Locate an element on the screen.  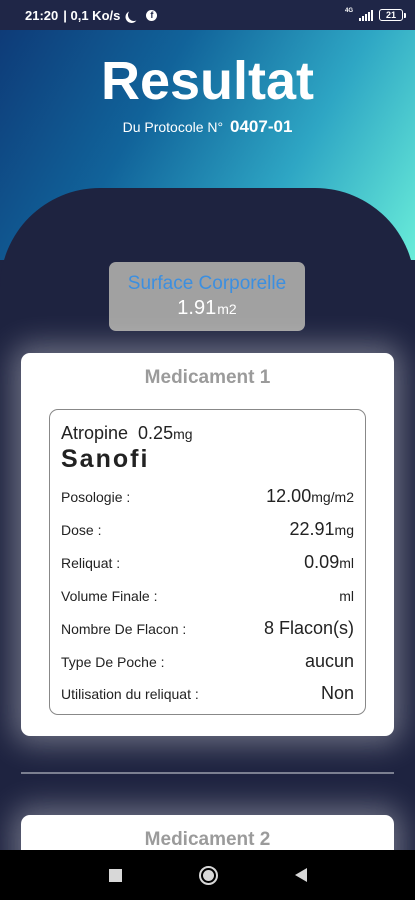
row-nombre-flacon: Nombre De Flacon : 8 Flacon(s) is located at coordinates (207, 628).